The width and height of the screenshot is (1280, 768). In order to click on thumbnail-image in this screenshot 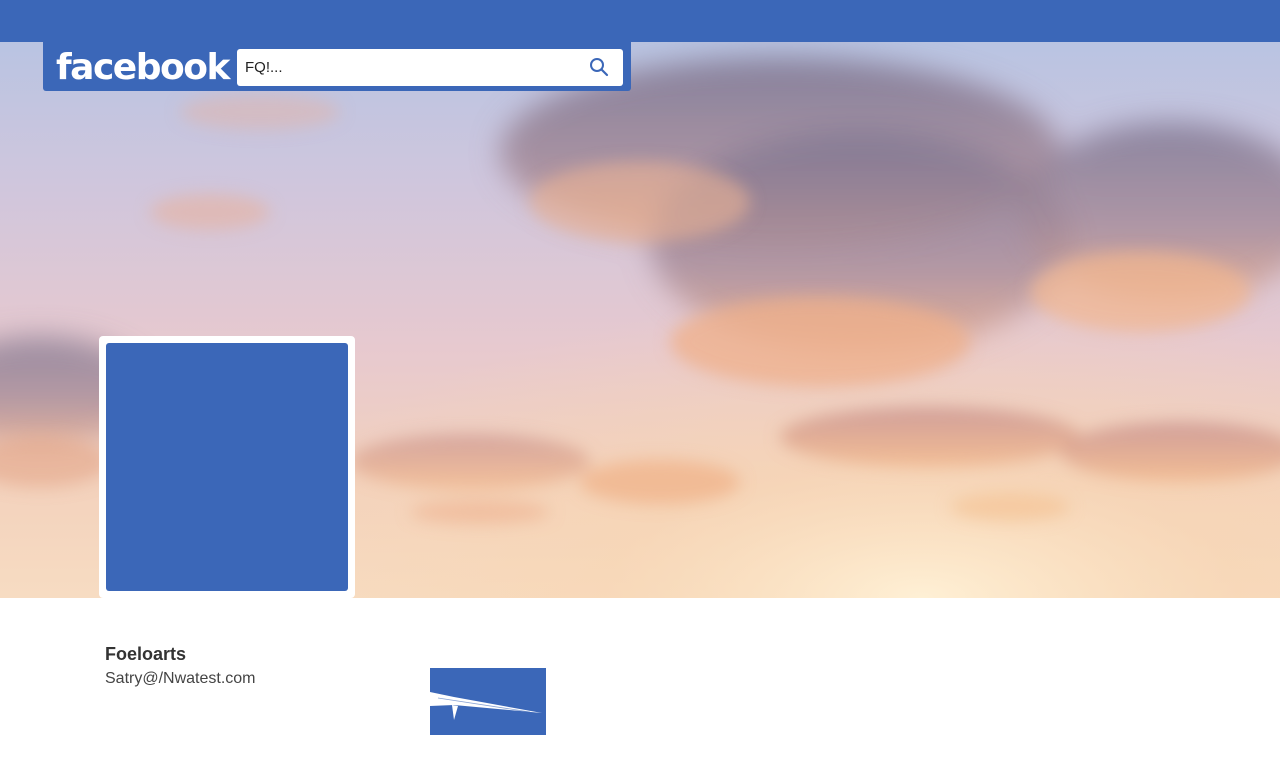, I will do `click(488, 701)`.